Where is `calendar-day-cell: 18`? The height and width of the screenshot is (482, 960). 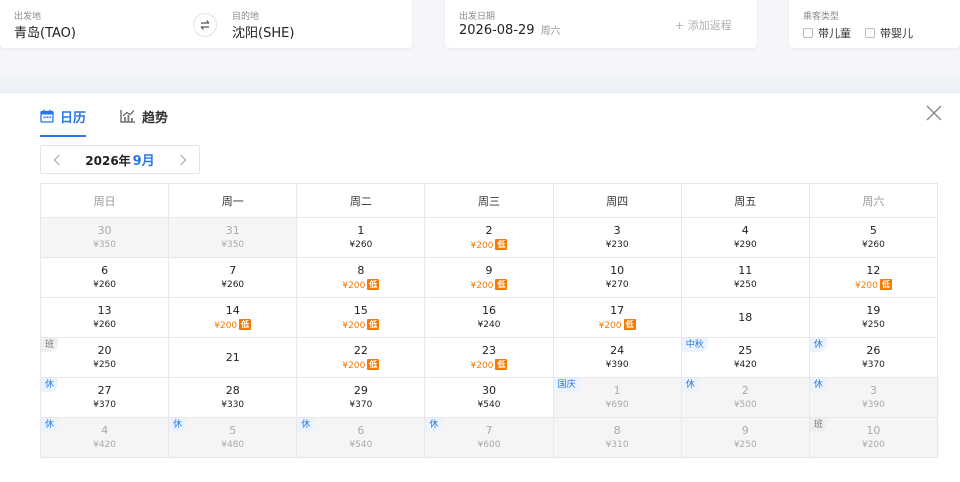
calendar-day-cell: 18 is located at coordinates (745, 317).